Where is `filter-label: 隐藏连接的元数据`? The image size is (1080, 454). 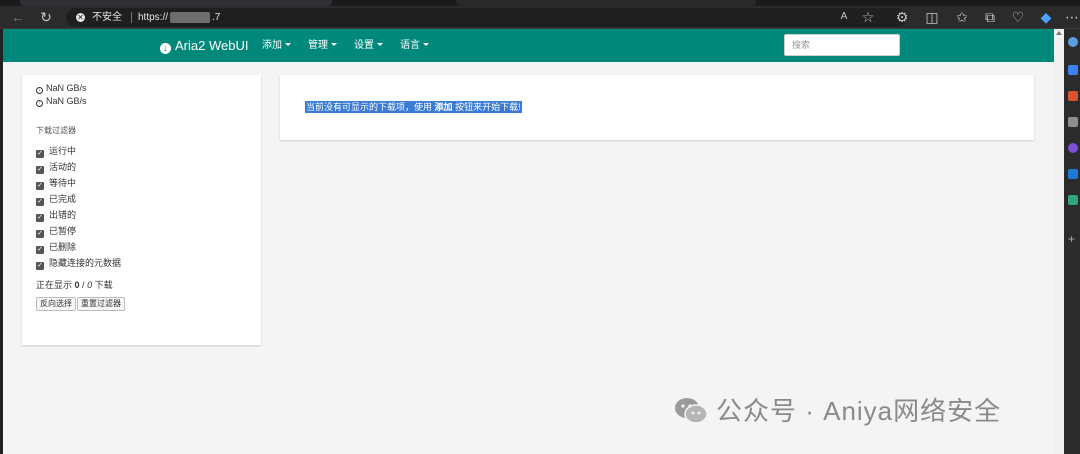 filter-label: 隐藏连接的元数据 is located at coordinates (85, 263).